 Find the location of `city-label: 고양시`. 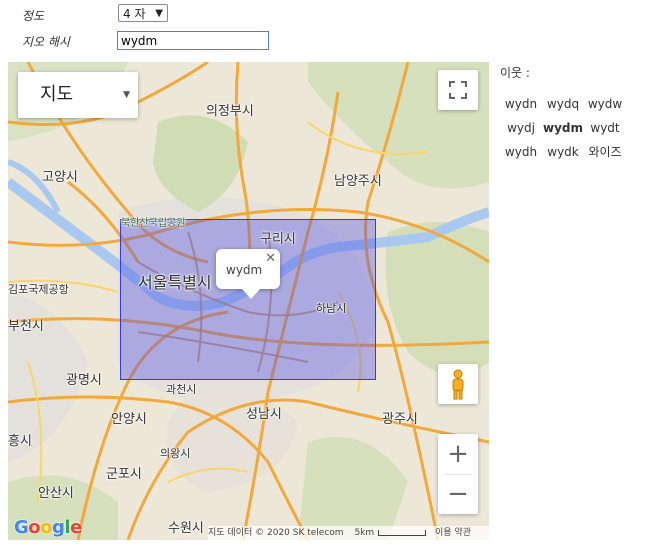

city-label: 고양시 is located at coordinates (60, 177).